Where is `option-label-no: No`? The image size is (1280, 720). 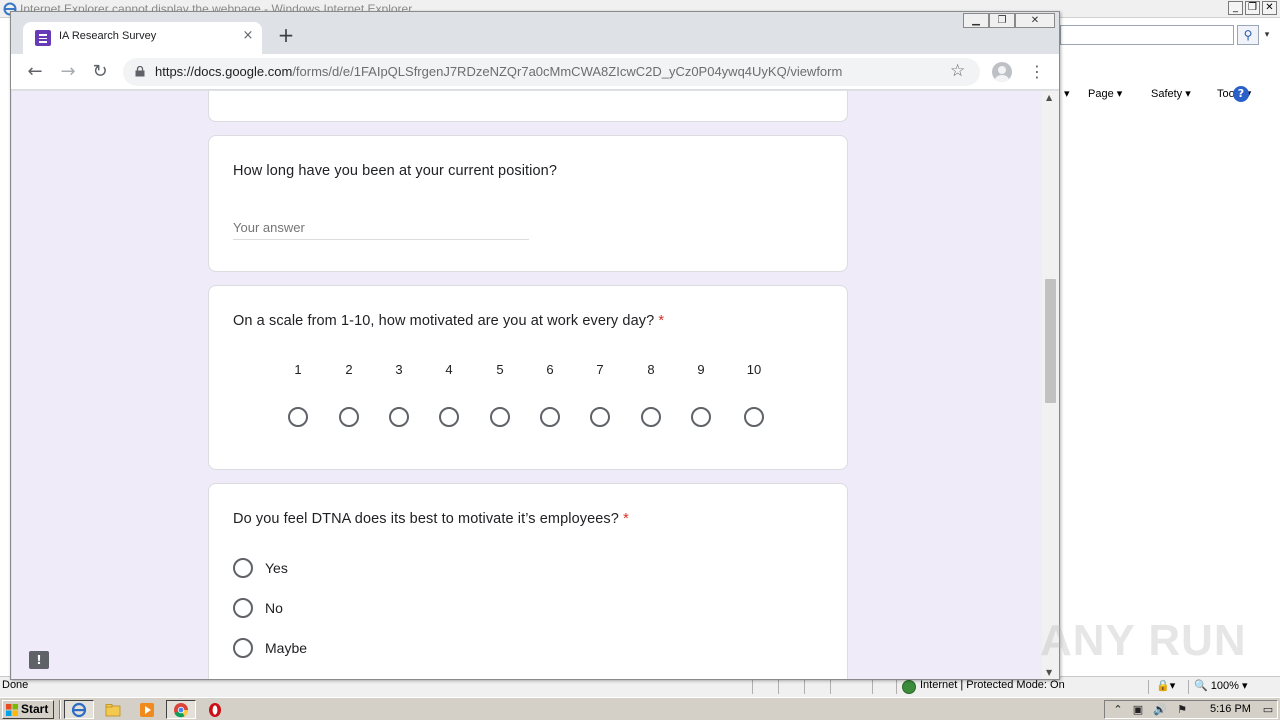
option-label-no: No is located at coordinates (274, 608).